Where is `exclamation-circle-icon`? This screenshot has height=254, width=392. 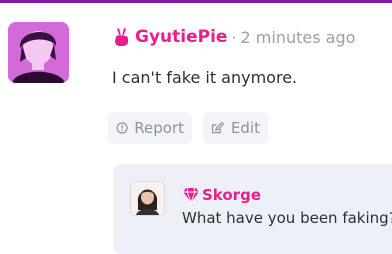
exclamation-circle-icon is located at coordinates (122, 128).